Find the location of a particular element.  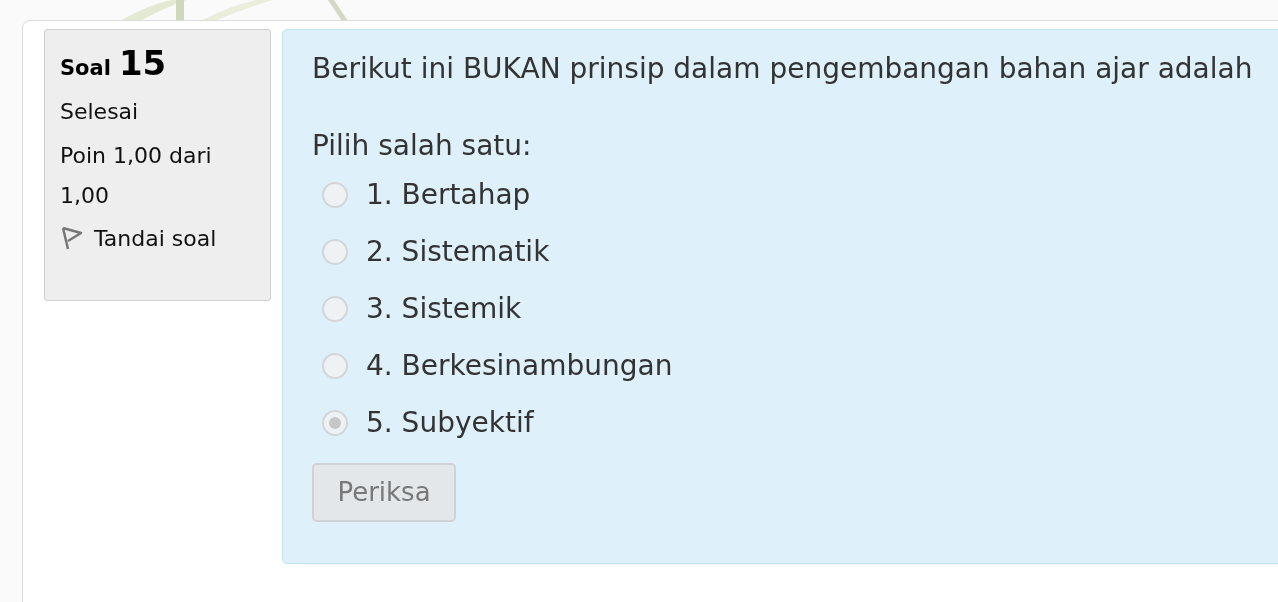

flag-question-button: Tandai soal is located at coordinates (138, 238).